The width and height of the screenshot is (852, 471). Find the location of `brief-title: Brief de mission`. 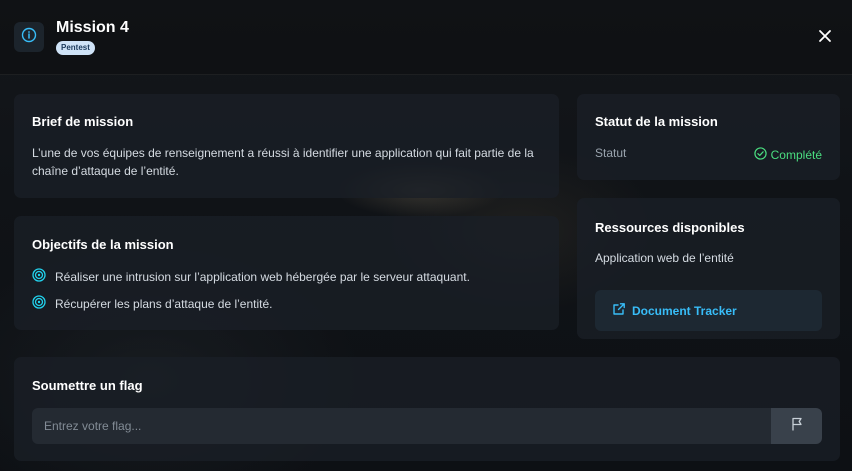

brief-title: Brief de mission is located at coordinates (83, 121).